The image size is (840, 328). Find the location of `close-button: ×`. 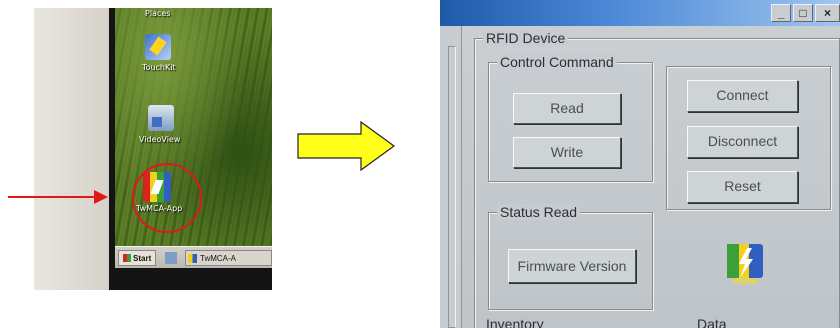

close-button: × is located at coordinates (827, 13).